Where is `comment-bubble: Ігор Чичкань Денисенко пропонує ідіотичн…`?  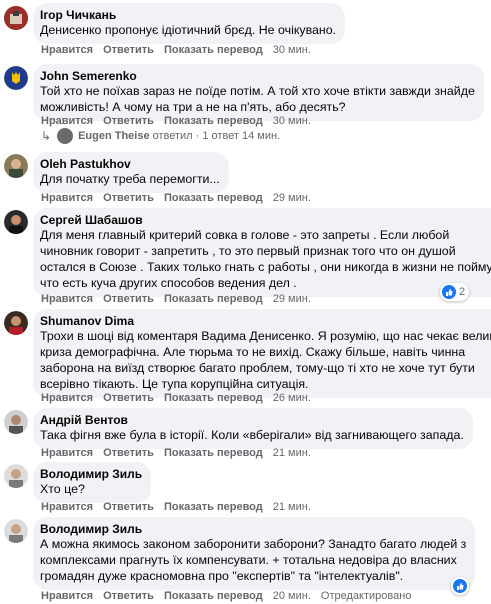 comment-bubble: Ігор Чичкань Денисенко пропонує ідіотичн… is located at coordinates (189, 23).